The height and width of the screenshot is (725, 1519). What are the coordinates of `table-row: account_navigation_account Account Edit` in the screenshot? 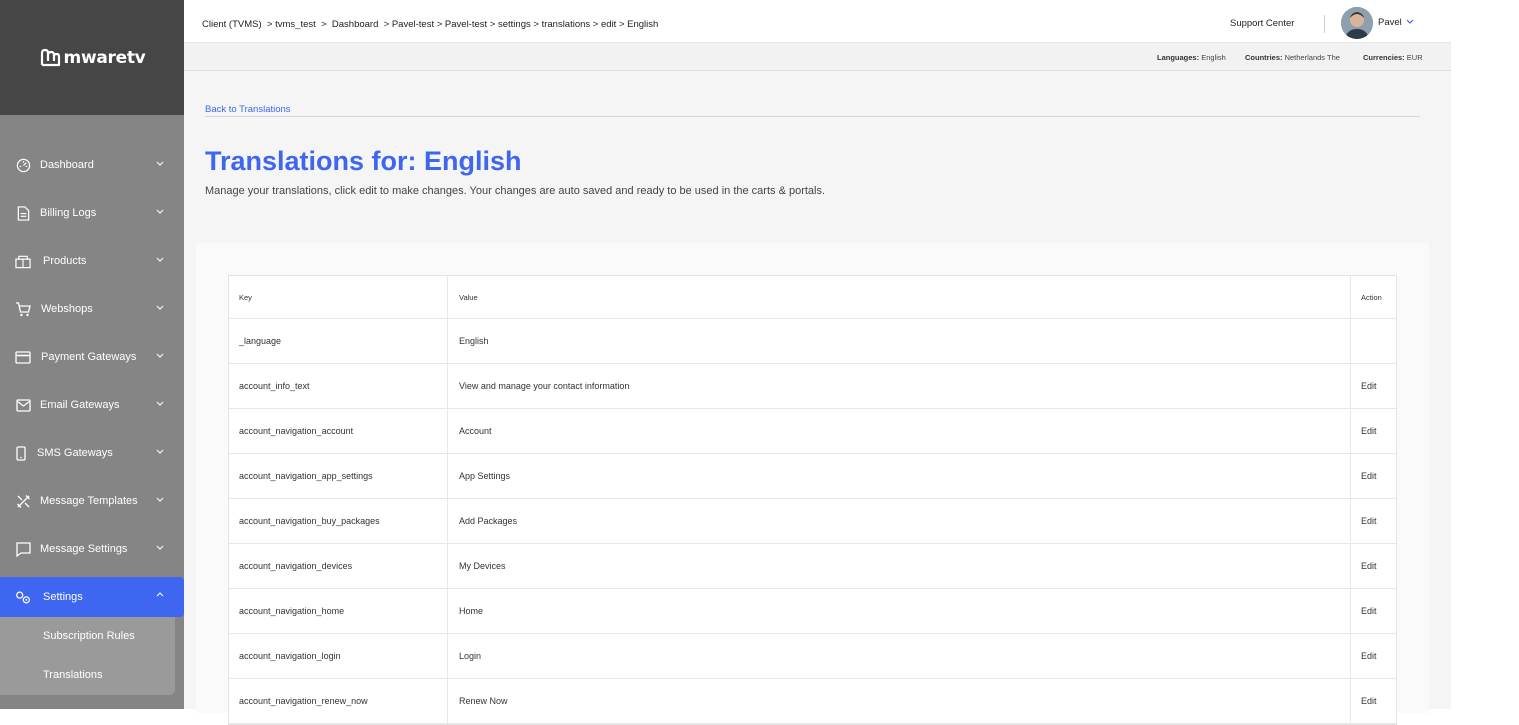 It's located at (812, 431).